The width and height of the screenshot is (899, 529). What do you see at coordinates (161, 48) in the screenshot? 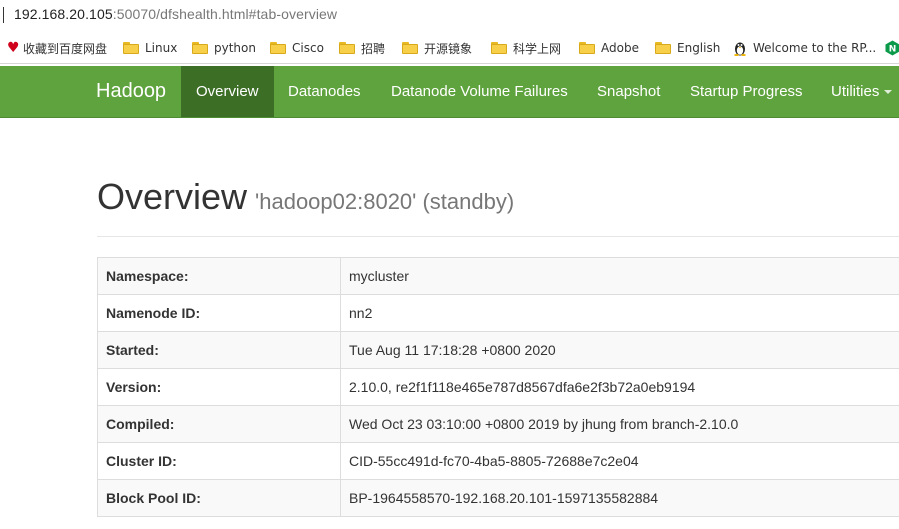
I see `bookmark-label: Linux` at bounding box center [161, 48].